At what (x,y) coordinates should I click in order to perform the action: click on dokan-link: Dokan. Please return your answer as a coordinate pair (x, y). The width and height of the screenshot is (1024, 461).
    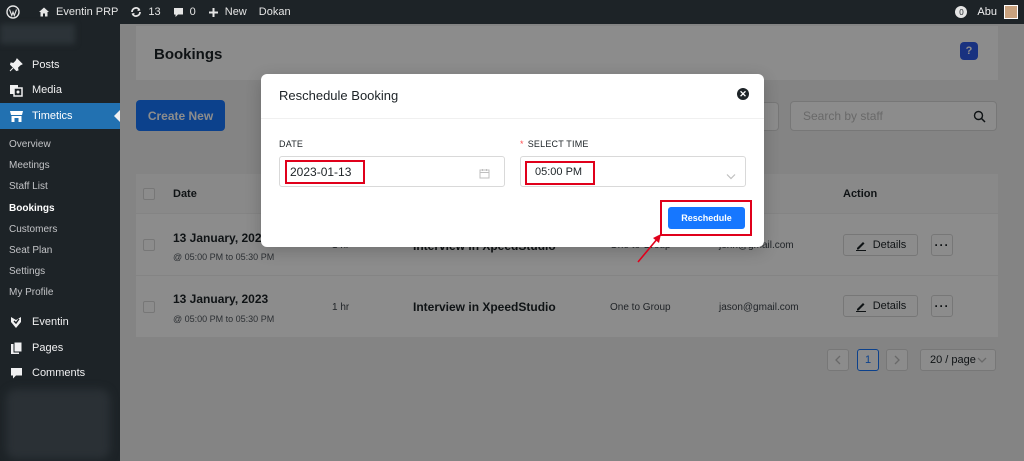
    Looking at the image, I should click on (275, 12).